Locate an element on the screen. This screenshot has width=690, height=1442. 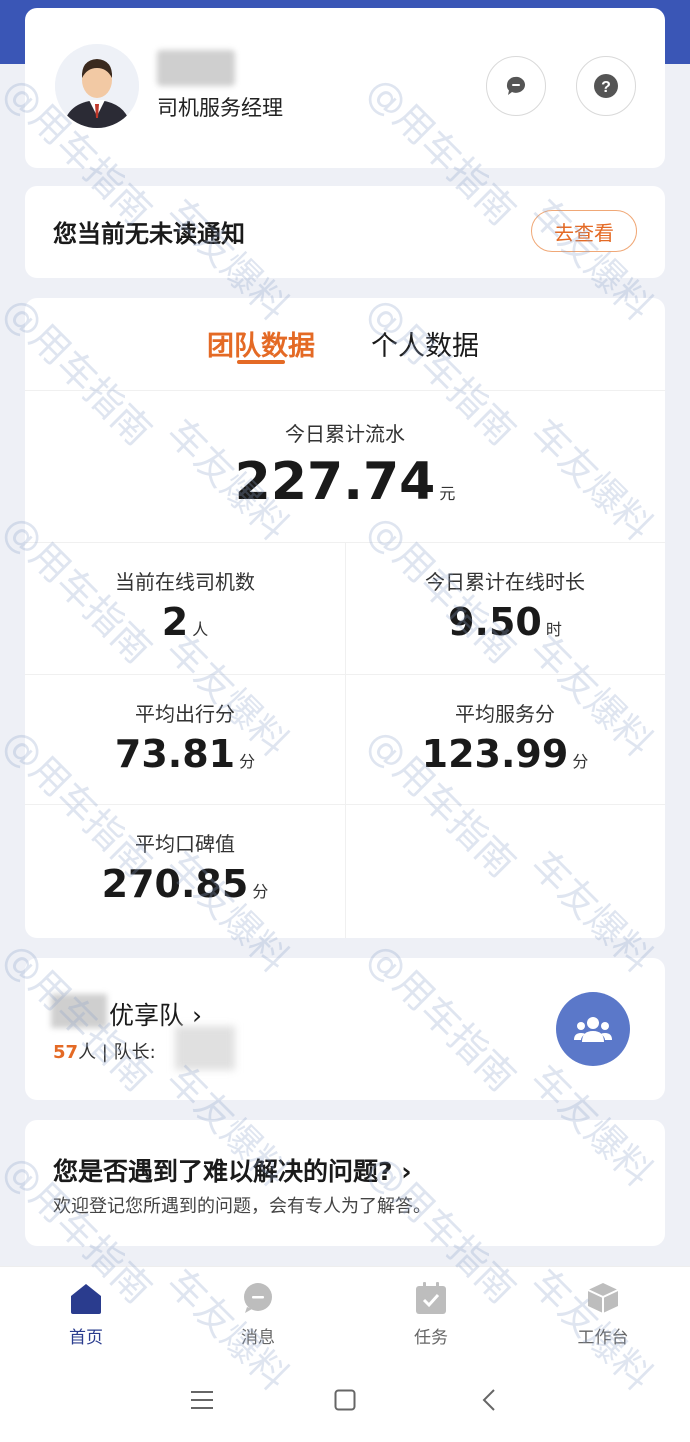
nav-home: 首页 is located at coordinates (86, 1314).